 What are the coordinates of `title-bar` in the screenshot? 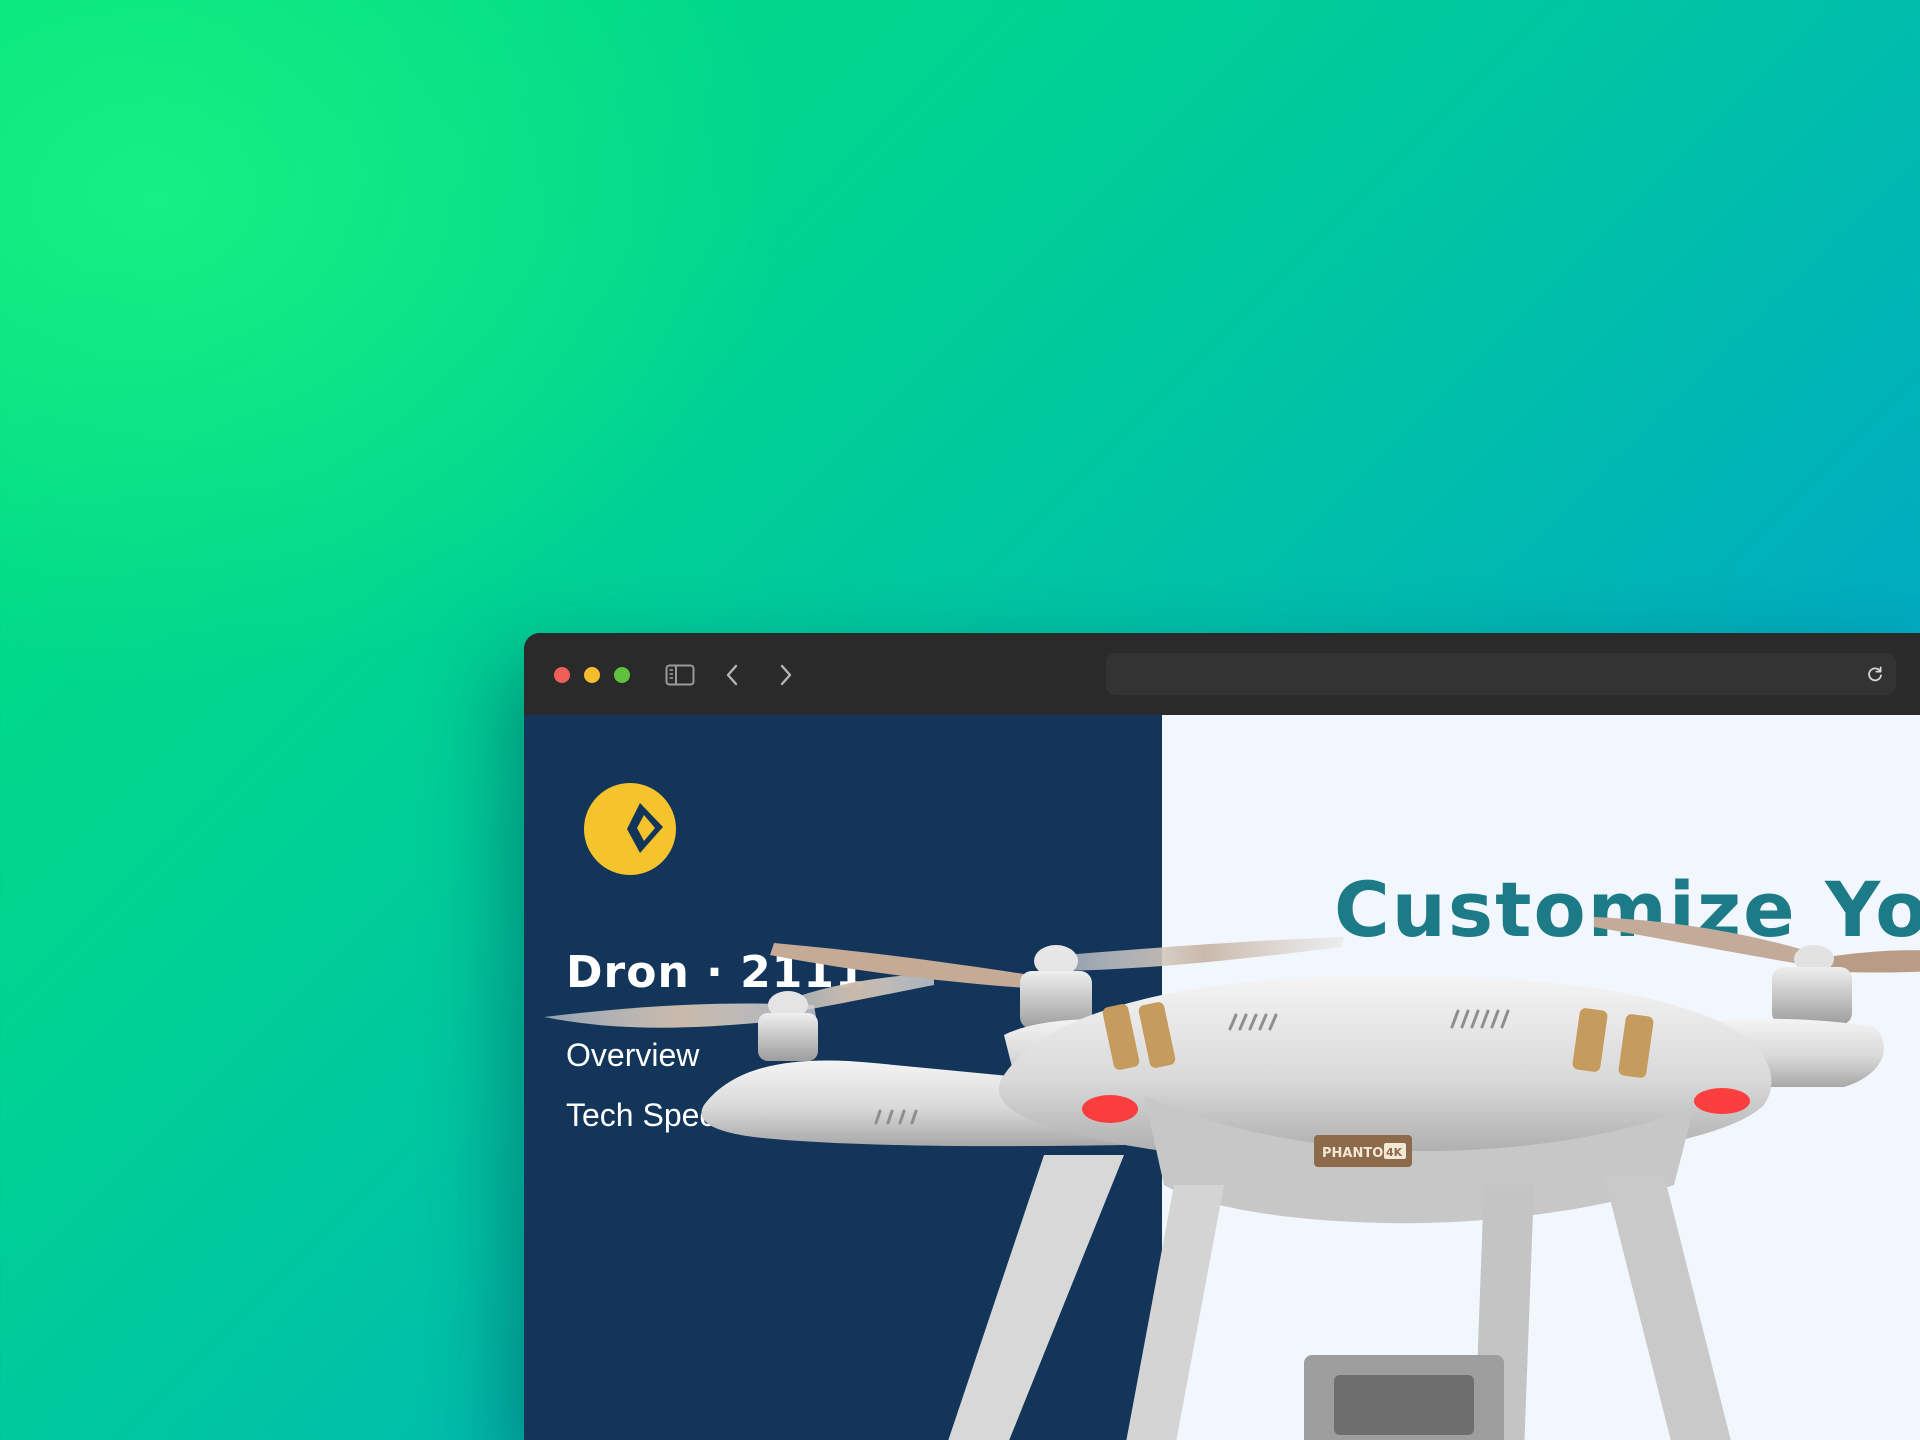 It's located at (1222, 674).